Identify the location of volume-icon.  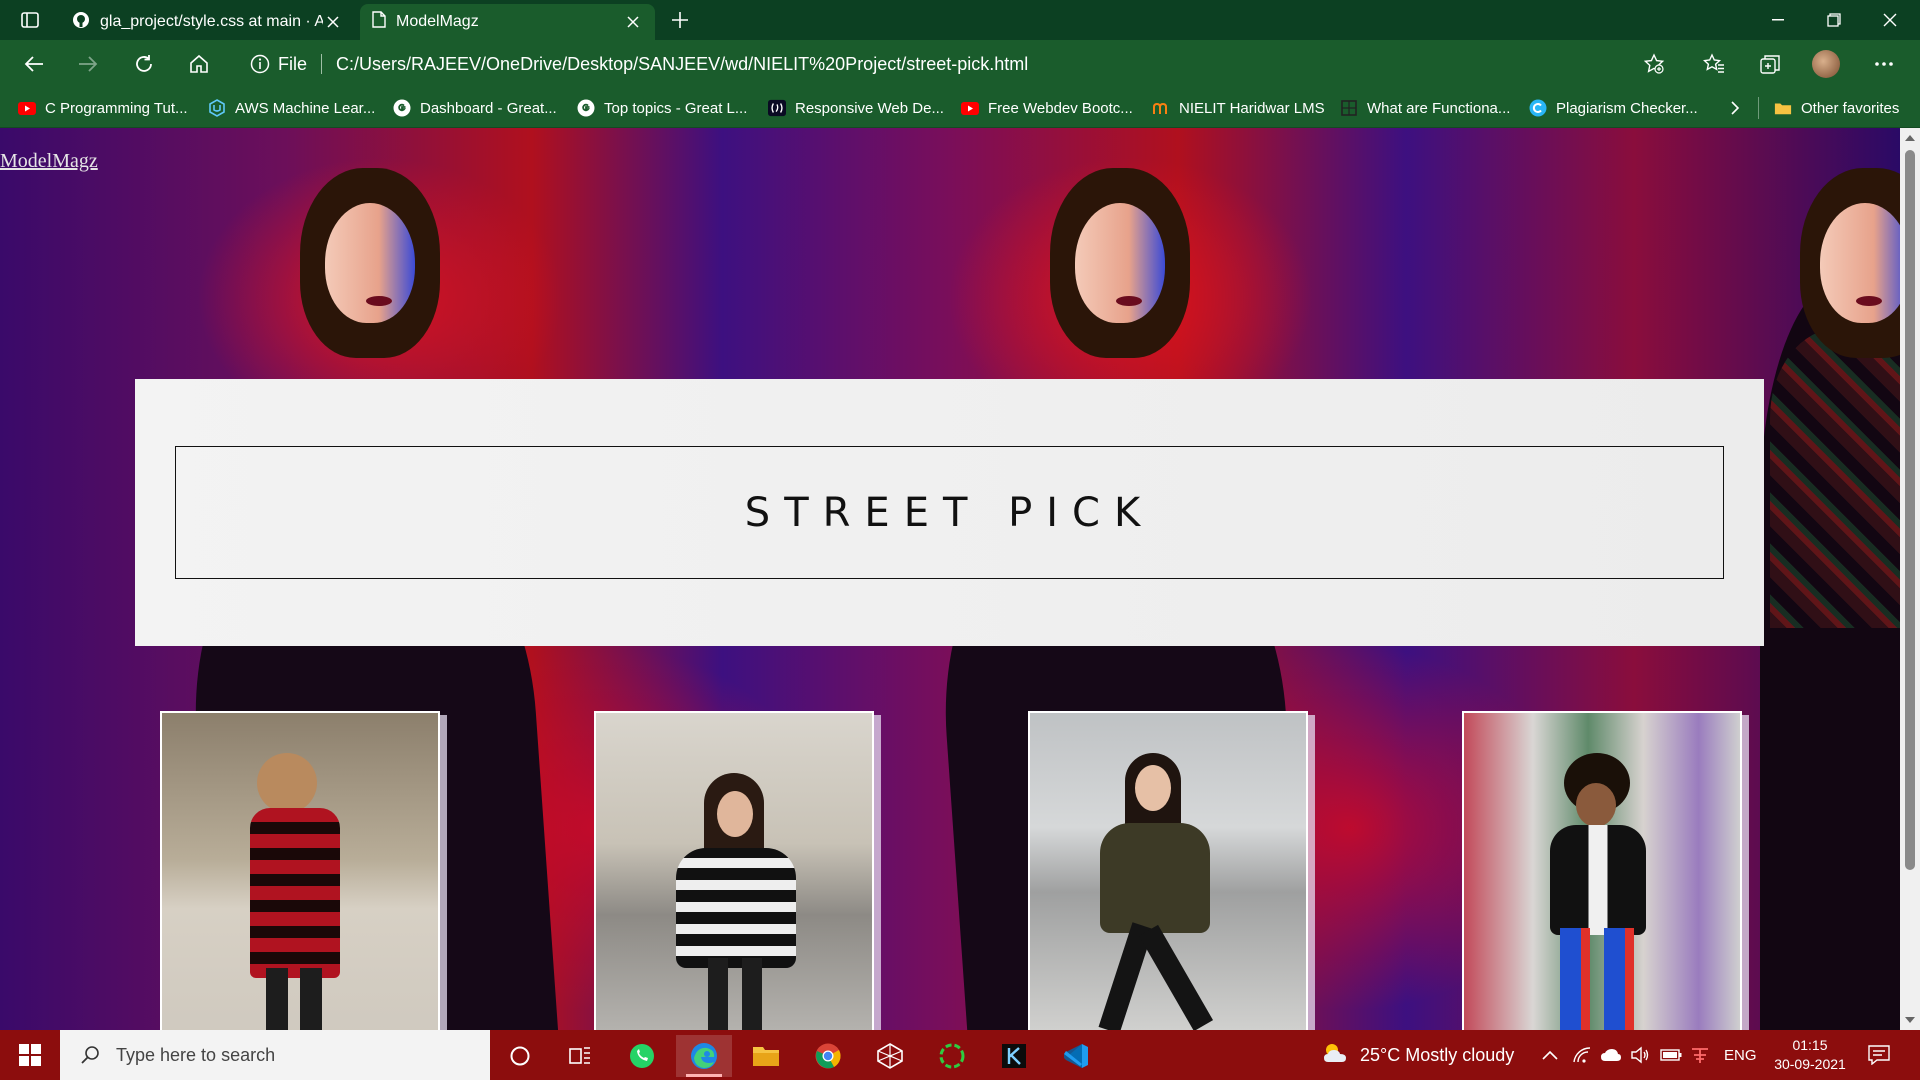
(1640, 1055).